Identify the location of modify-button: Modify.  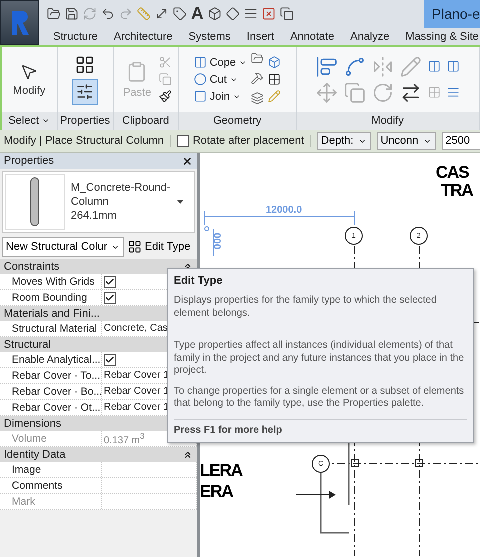
(29, 79).